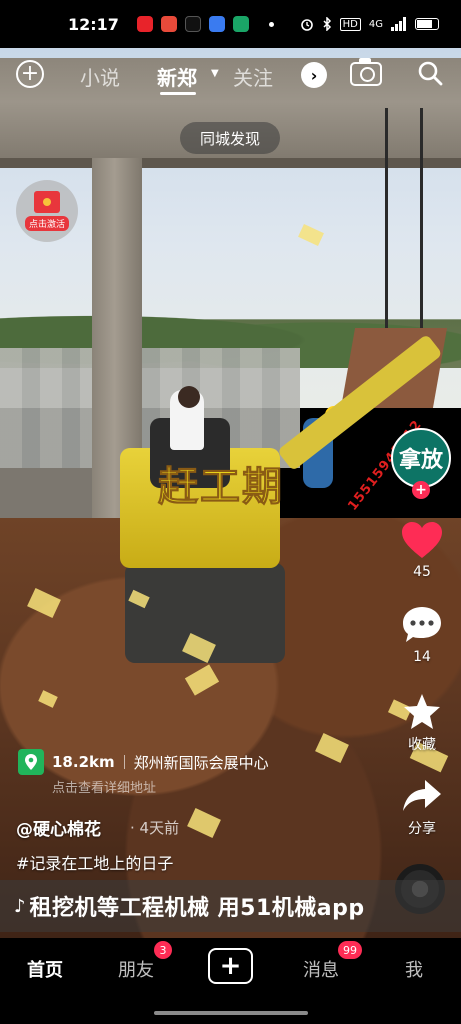 The image size is (461, 1024). What do you see at coordinates (430, 73) in the screenshot?
I see `search-icon` at bounding box center [430, 73].